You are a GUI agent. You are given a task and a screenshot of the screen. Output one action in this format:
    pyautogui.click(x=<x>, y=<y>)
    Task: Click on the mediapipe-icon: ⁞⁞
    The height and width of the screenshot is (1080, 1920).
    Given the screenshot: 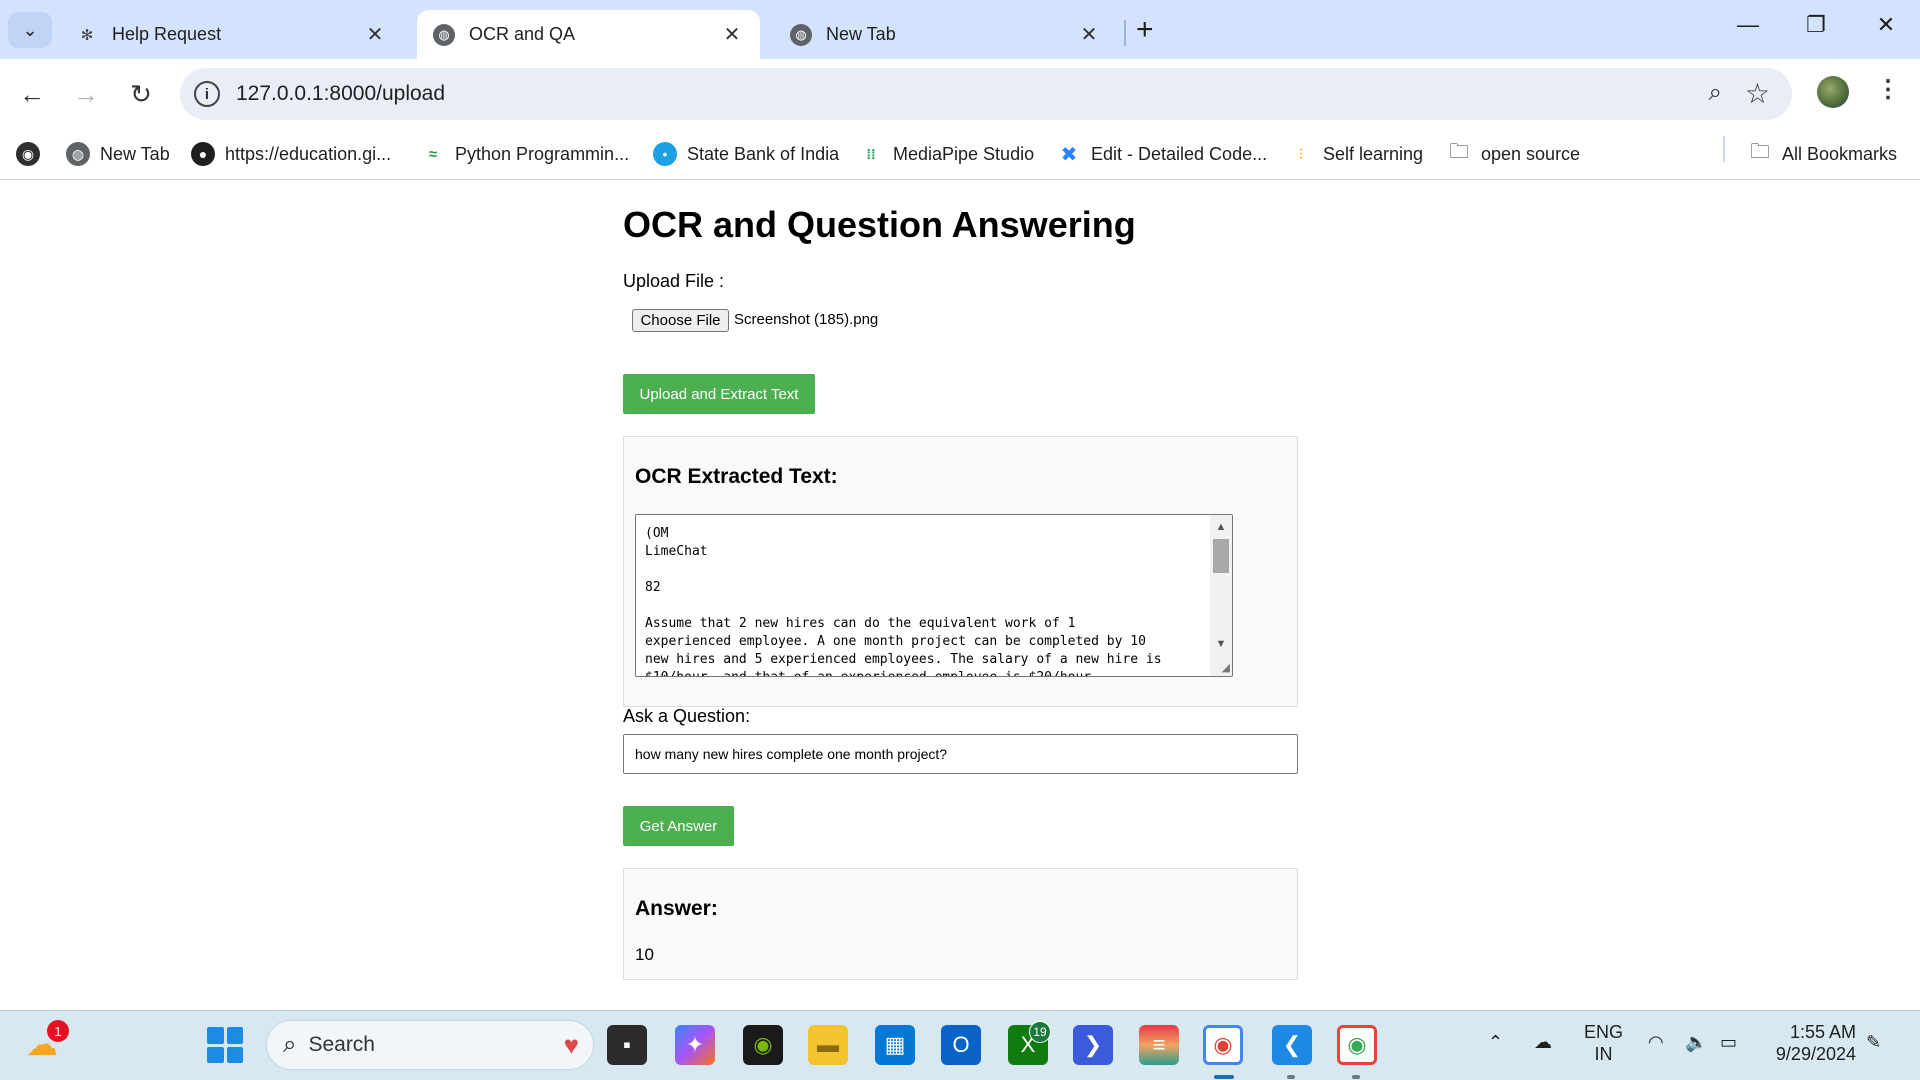 What is the action you would take?
    pyautogui.click(x=871, y=154)
    